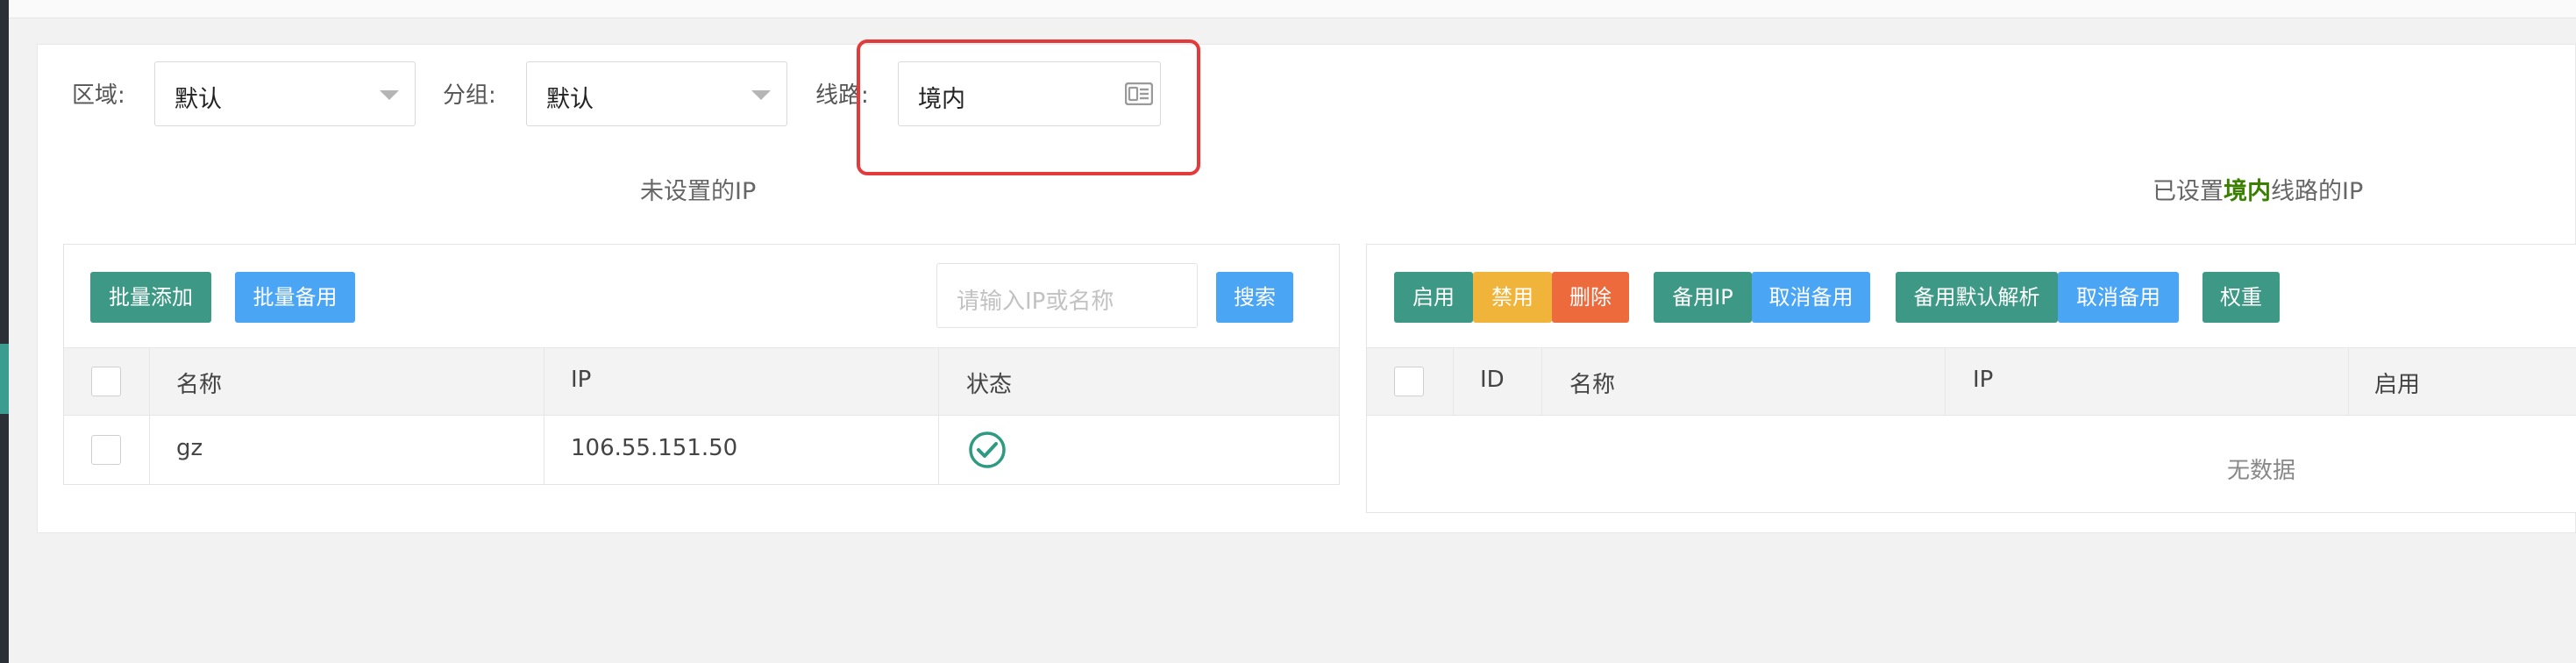 The width and height of the screenshot is (2576, 663). I want to click on column-header-enabled: 启用, so click(2397, 385).